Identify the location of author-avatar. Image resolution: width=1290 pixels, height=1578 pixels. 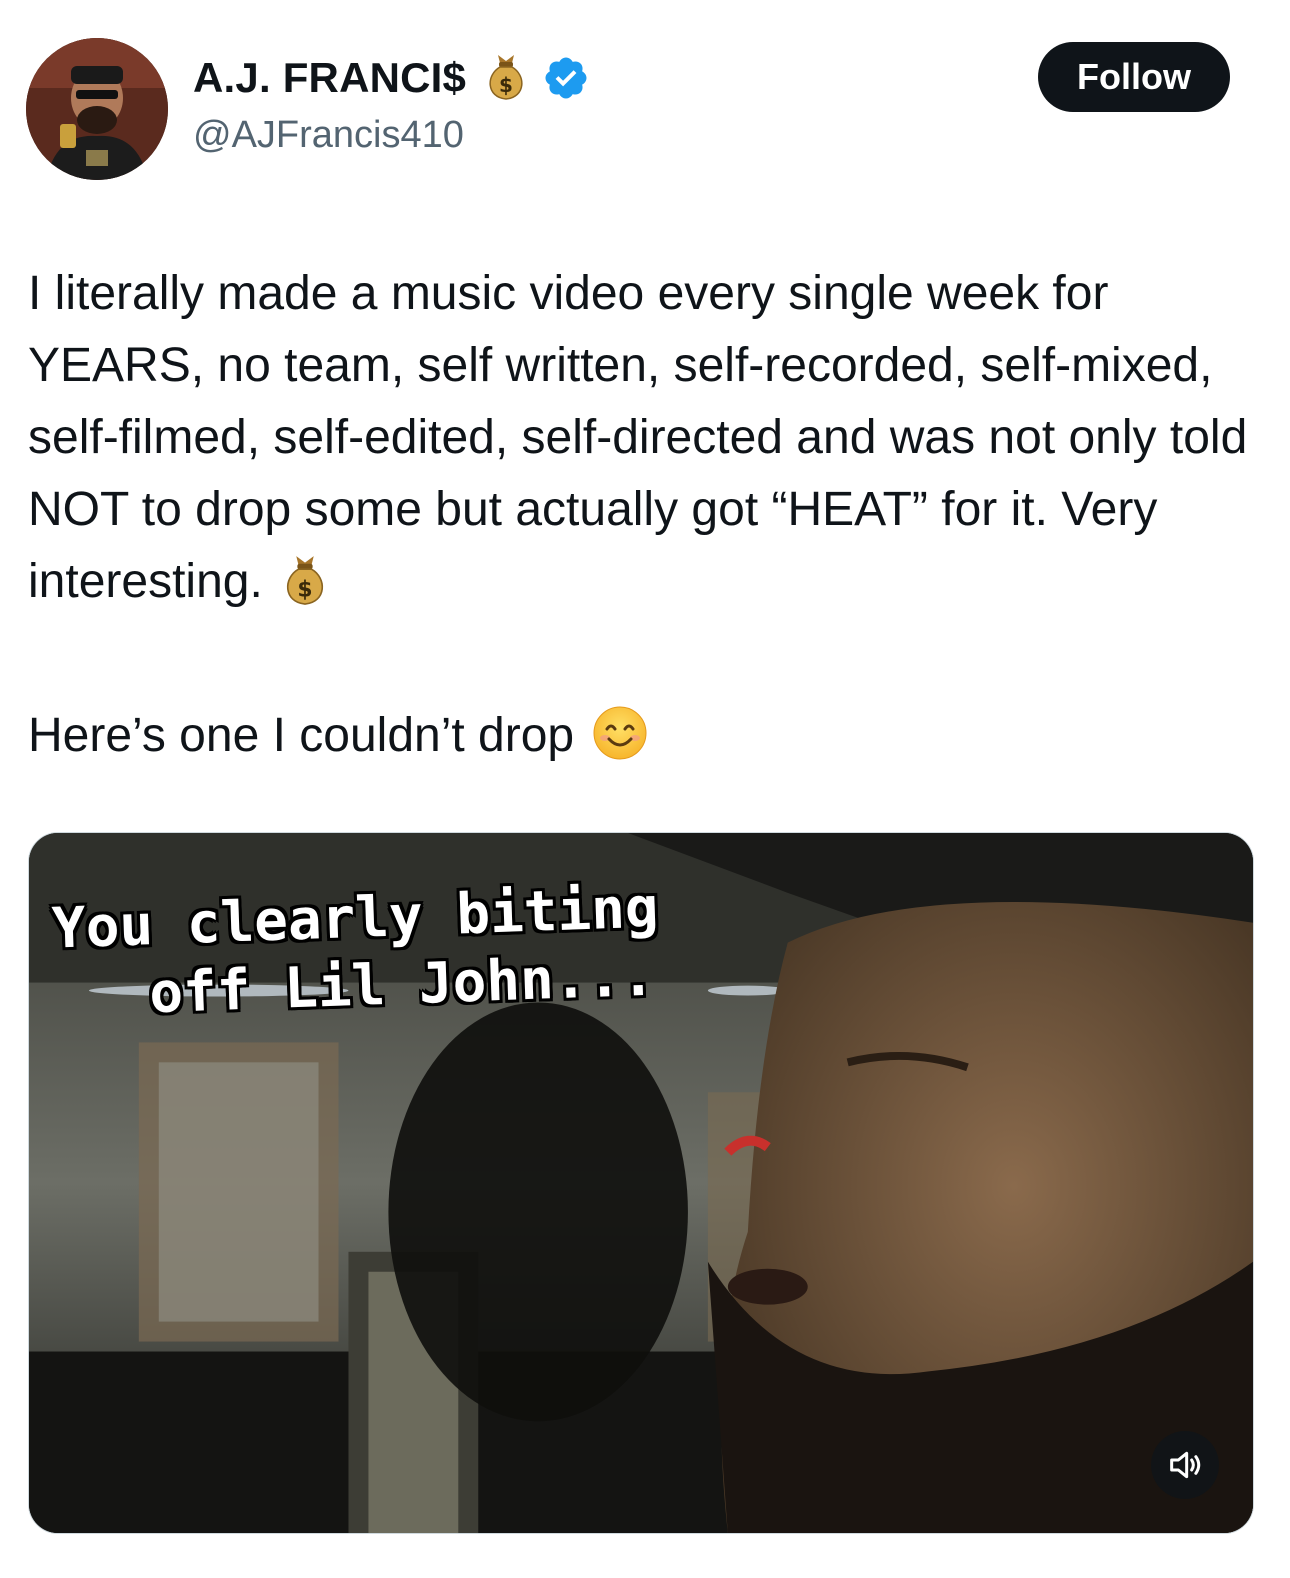
(97, 109).